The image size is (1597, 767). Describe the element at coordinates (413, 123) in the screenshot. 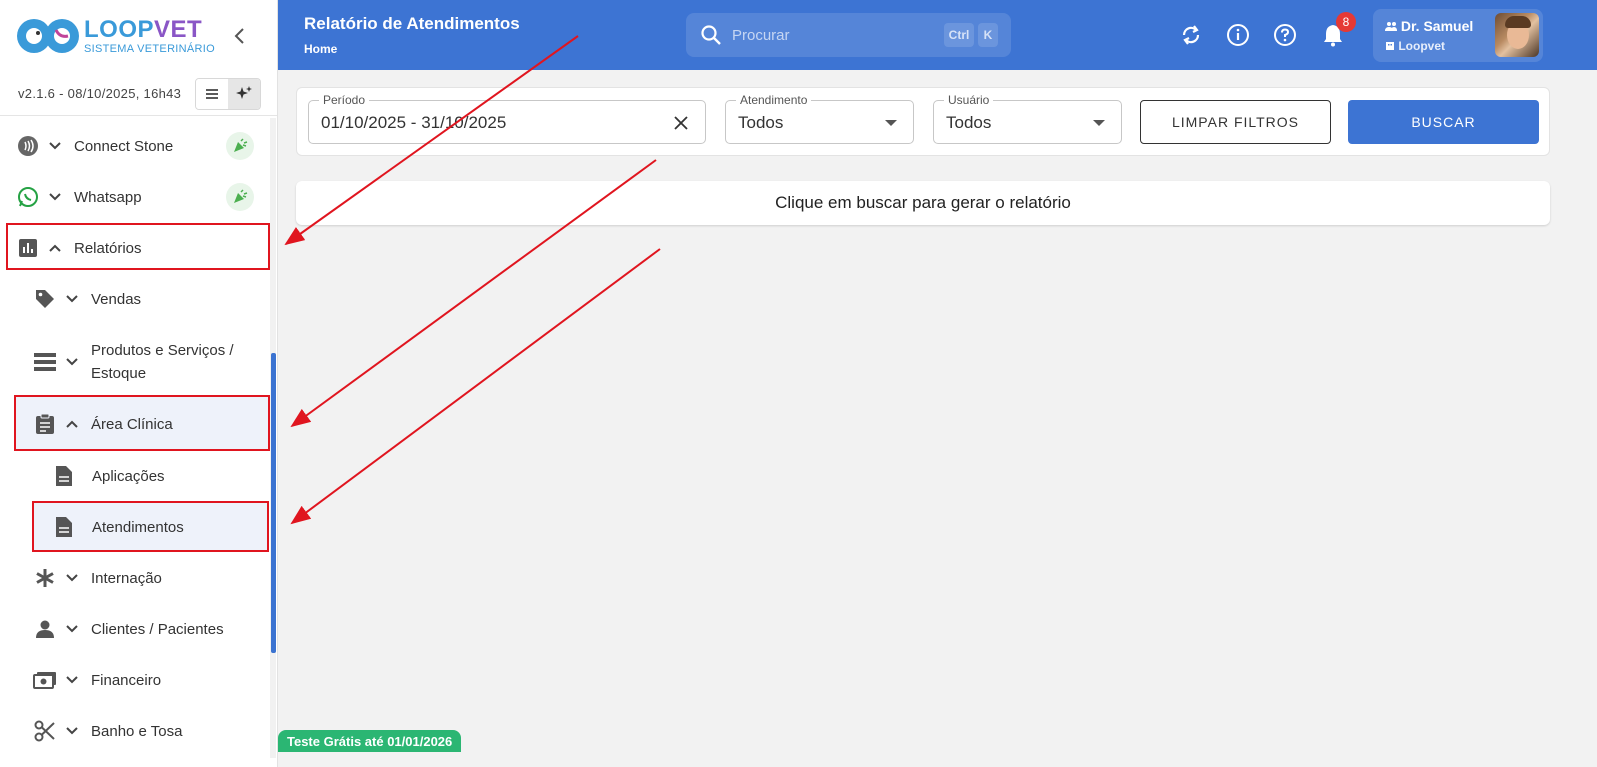

I see `period-value: 01/10/2025 - 31/10/2025` at that location.